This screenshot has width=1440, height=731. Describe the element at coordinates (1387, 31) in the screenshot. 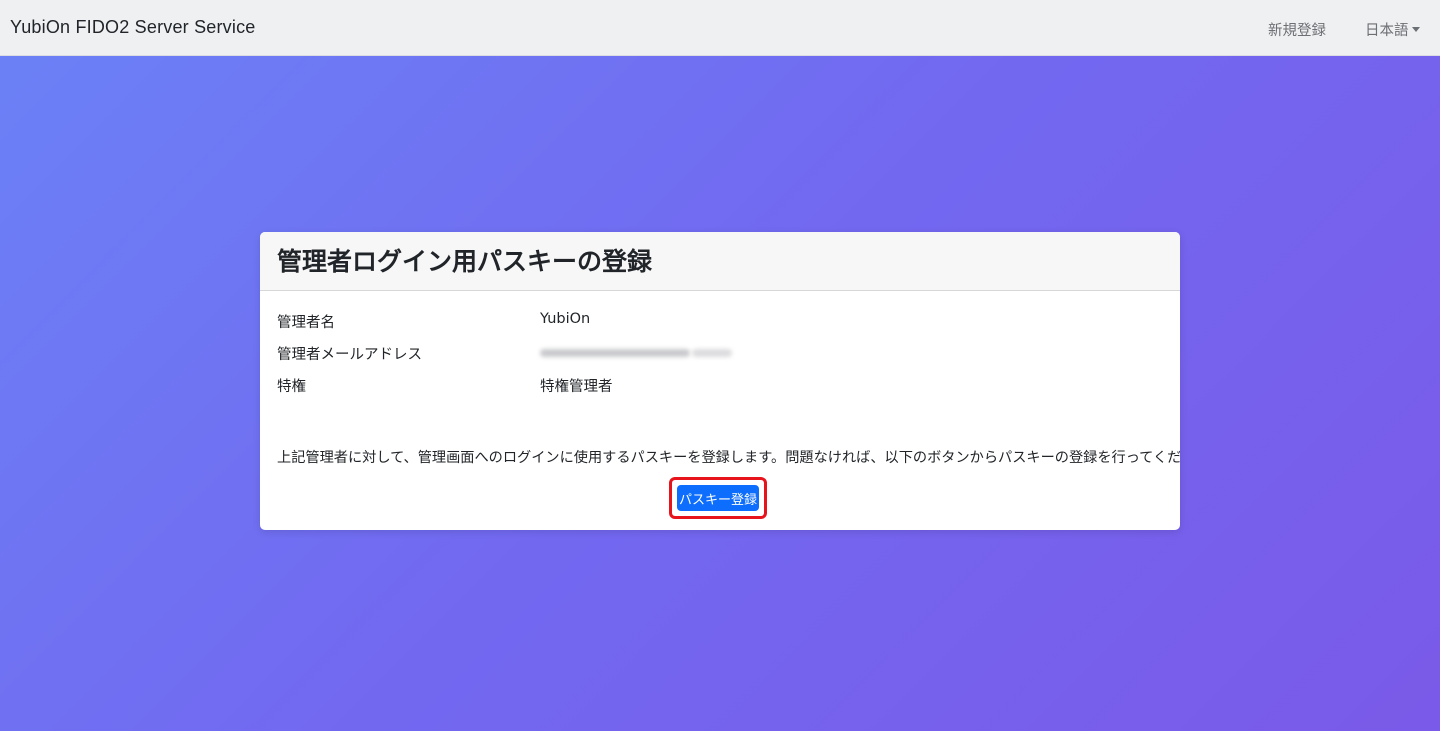

I see `language-label: 日本語` at that location.